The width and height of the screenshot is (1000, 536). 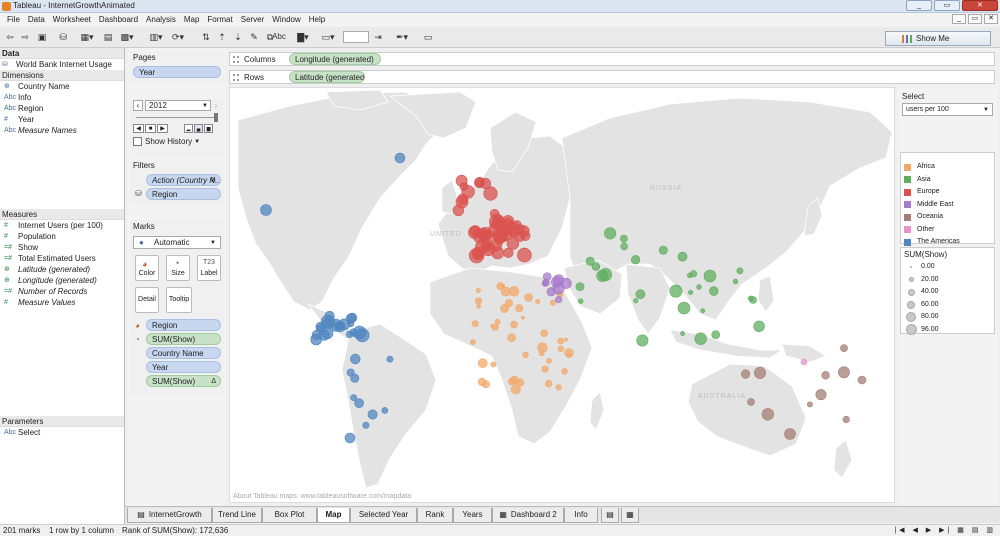 I want to click on measure-item: # Measure Values, so click(x=62, y=302).